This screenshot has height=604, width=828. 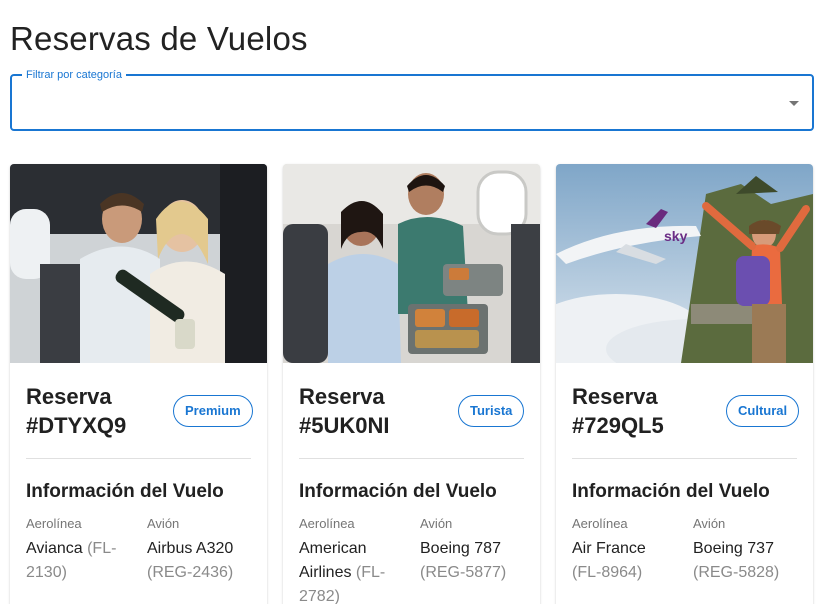 I want to click on registration-number: (REG-5828), so click(x=736, y=572).